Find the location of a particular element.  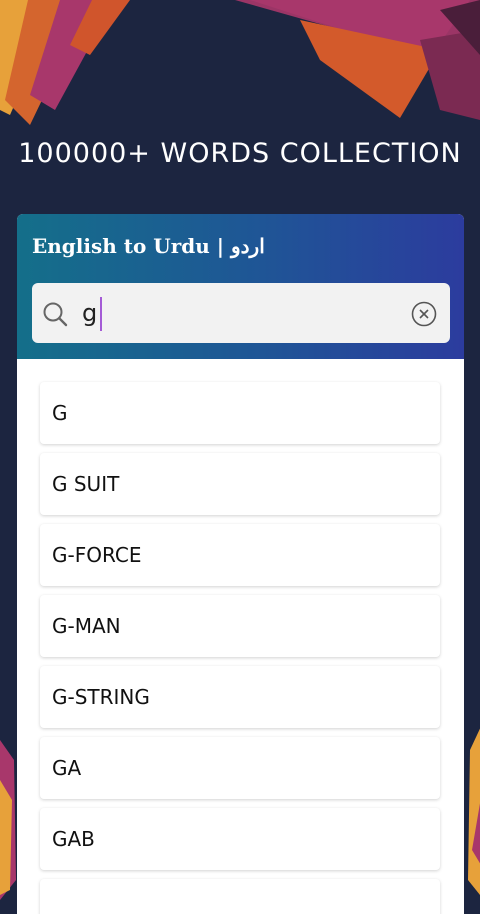

text-caret is located at coordinates (101, 314).